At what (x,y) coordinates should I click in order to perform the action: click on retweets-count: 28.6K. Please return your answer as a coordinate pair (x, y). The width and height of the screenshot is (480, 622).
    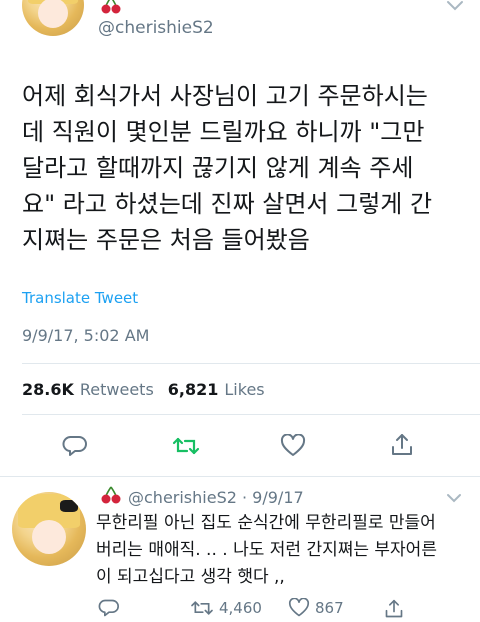
    Looking at the image, I should click on (48, 389).